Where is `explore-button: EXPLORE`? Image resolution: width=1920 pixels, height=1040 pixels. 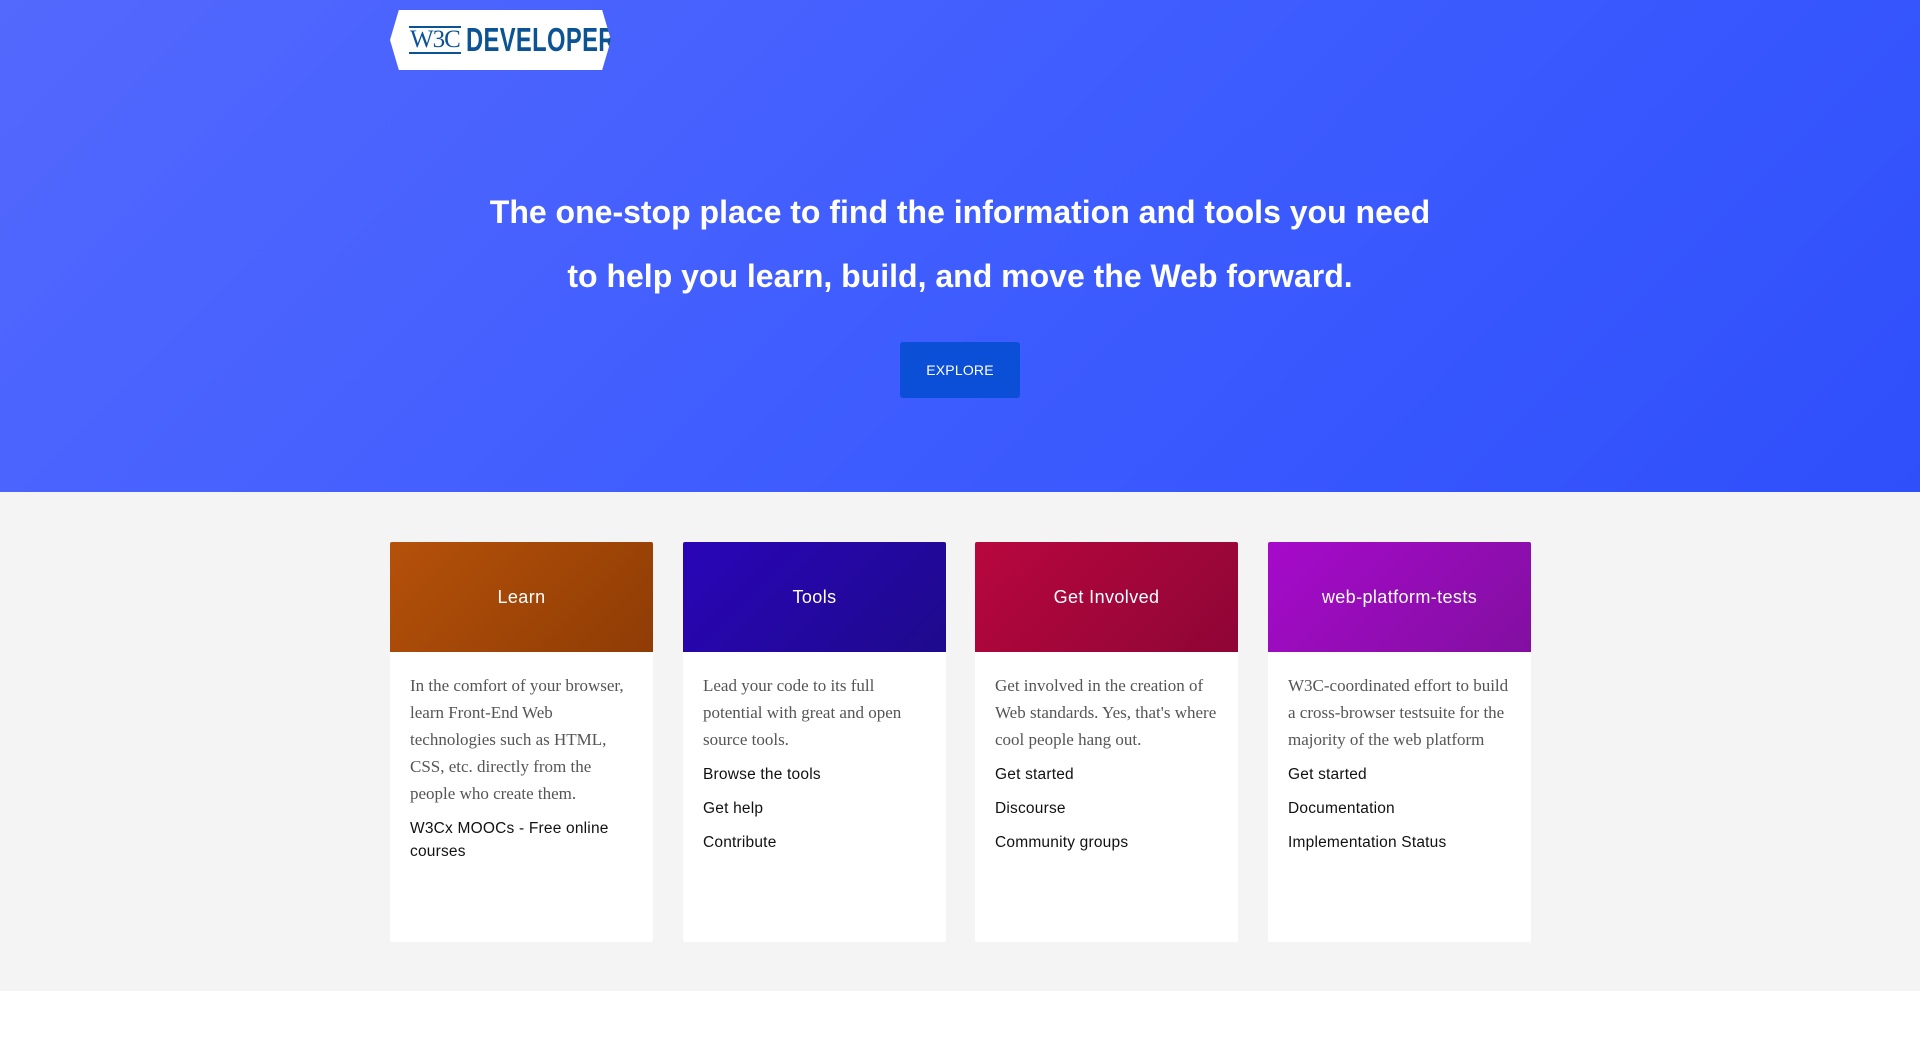
explore-button: EXPLORE is located at coordinates (960, 370).